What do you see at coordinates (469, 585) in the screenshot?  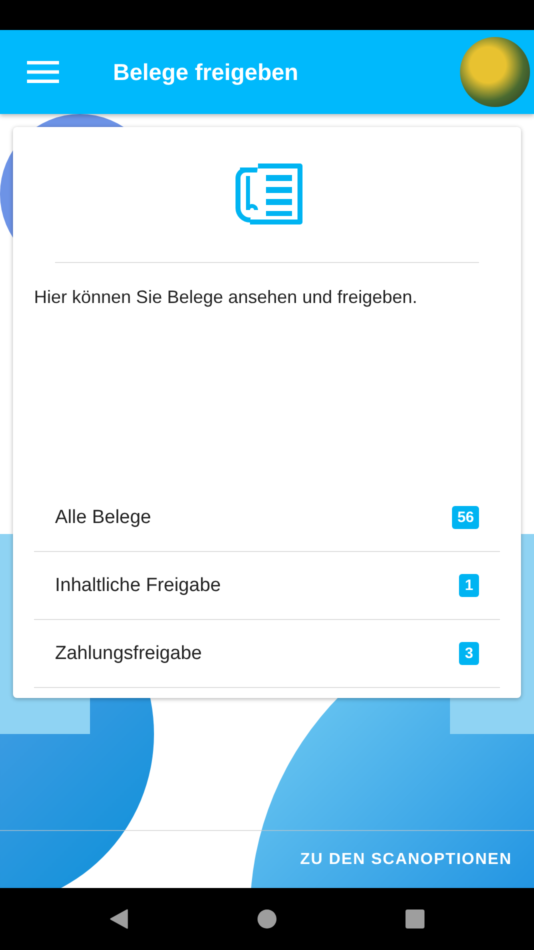 I see `count-badge: 1` at bounding box center [469, 585].